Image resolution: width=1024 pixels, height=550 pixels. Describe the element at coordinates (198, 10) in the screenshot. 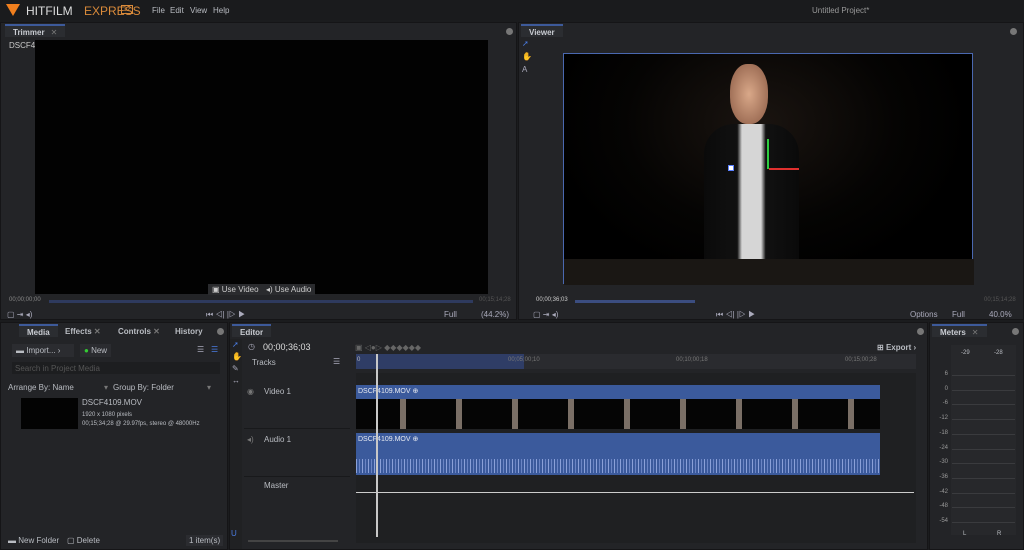

I see `menu-view: View` at that location.